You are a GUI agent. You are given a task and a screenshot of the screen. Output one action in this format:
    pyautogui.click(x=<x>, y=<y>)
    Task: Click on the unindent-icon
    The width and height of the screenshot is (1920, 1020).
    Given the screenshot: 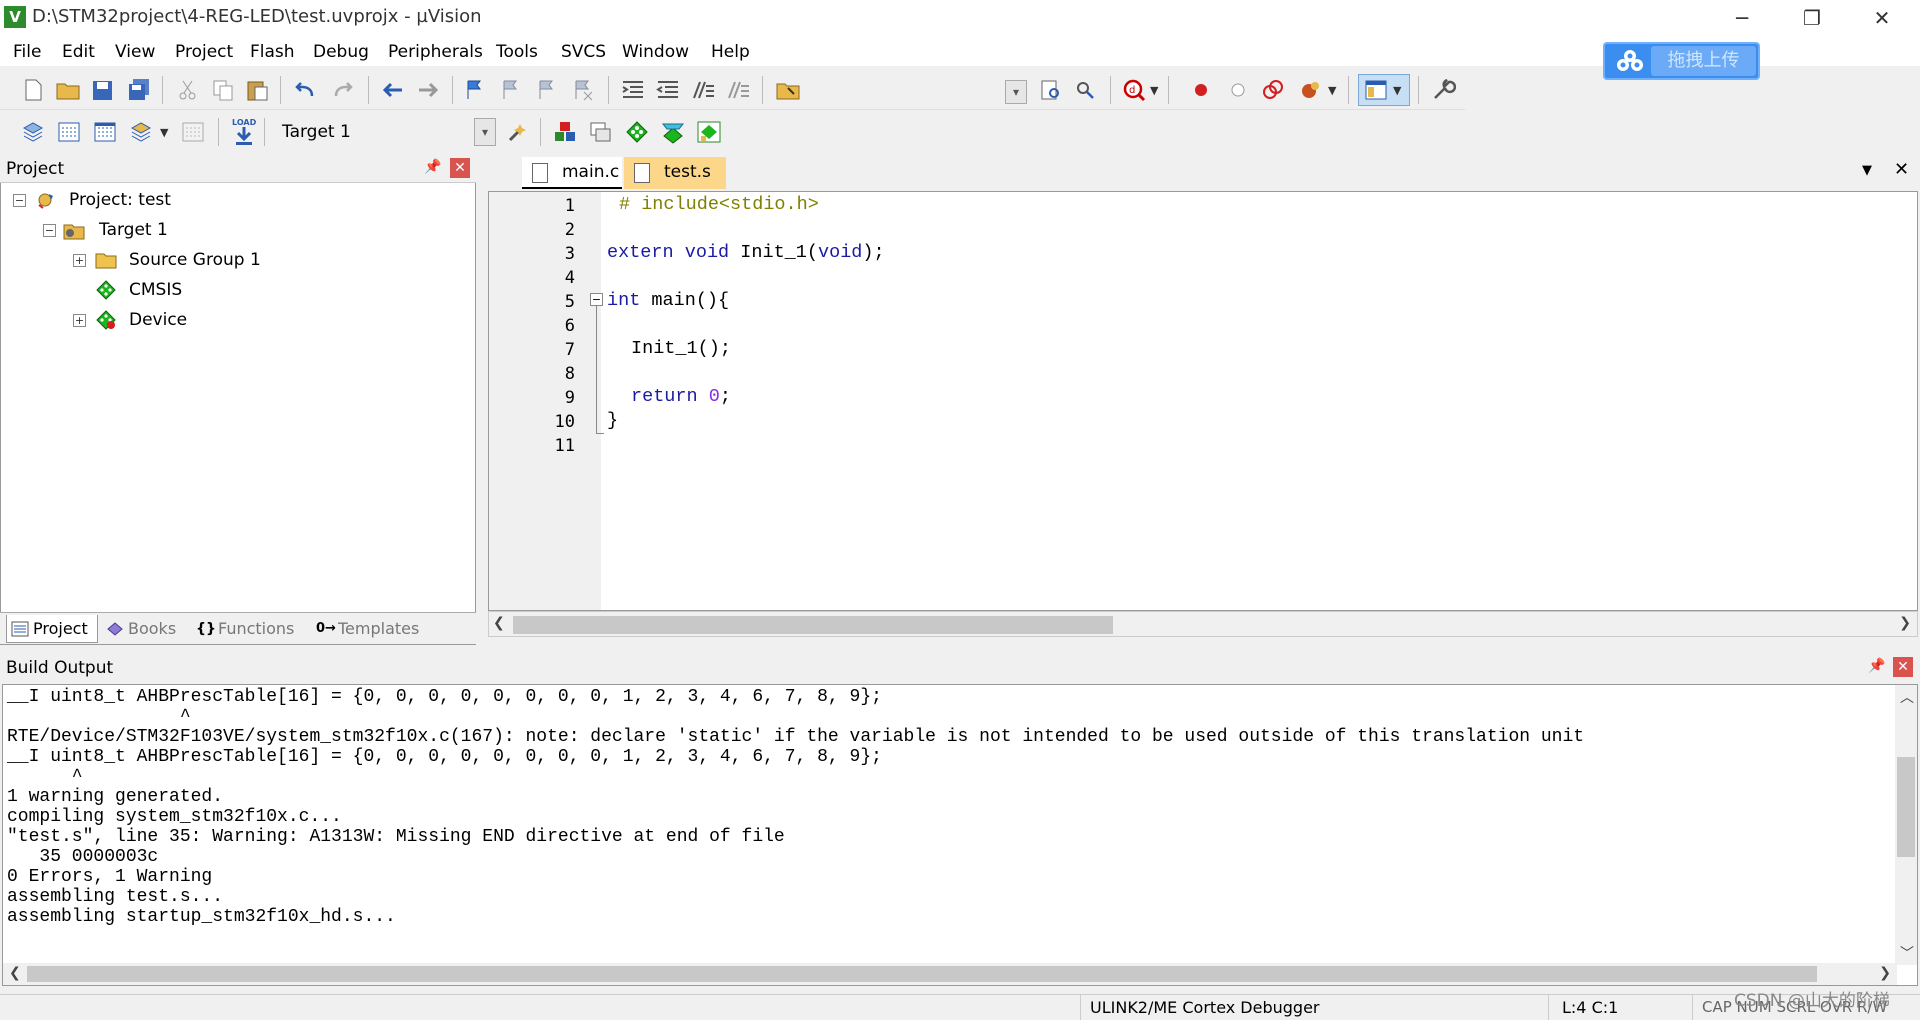 What is the action you would take?
    pyautogui.click(x=668, y=90)
    